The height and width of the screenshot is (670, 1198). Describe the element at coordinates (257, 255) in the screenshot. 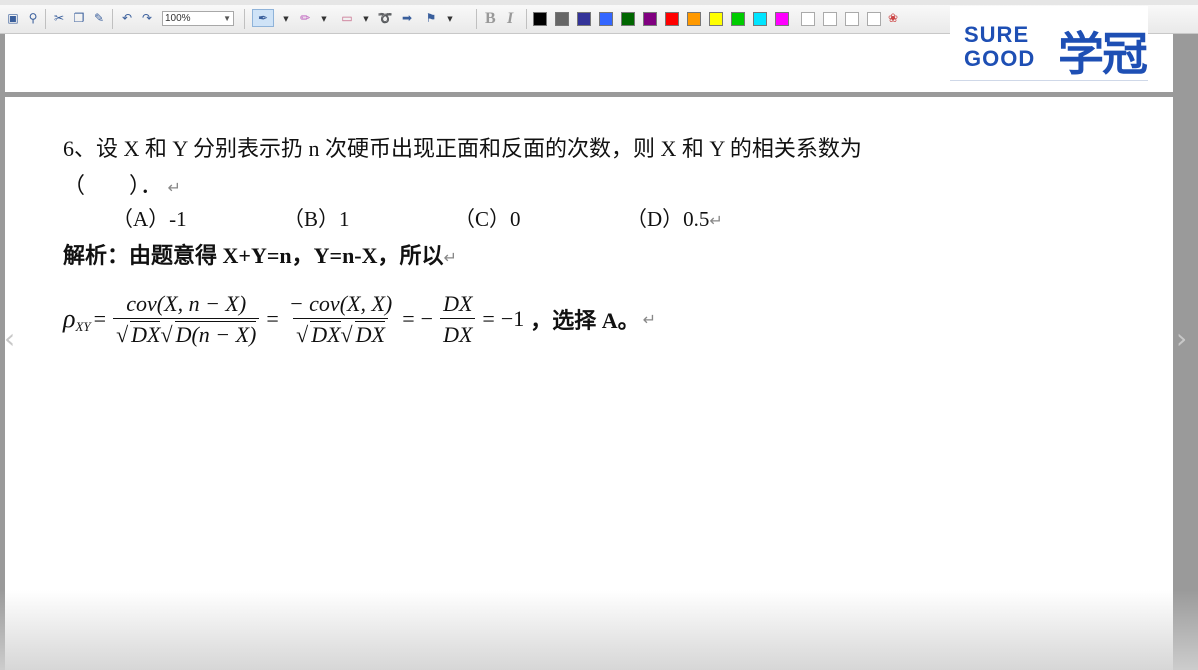

I see `solution-eq-1: X+Y=n` at that location.